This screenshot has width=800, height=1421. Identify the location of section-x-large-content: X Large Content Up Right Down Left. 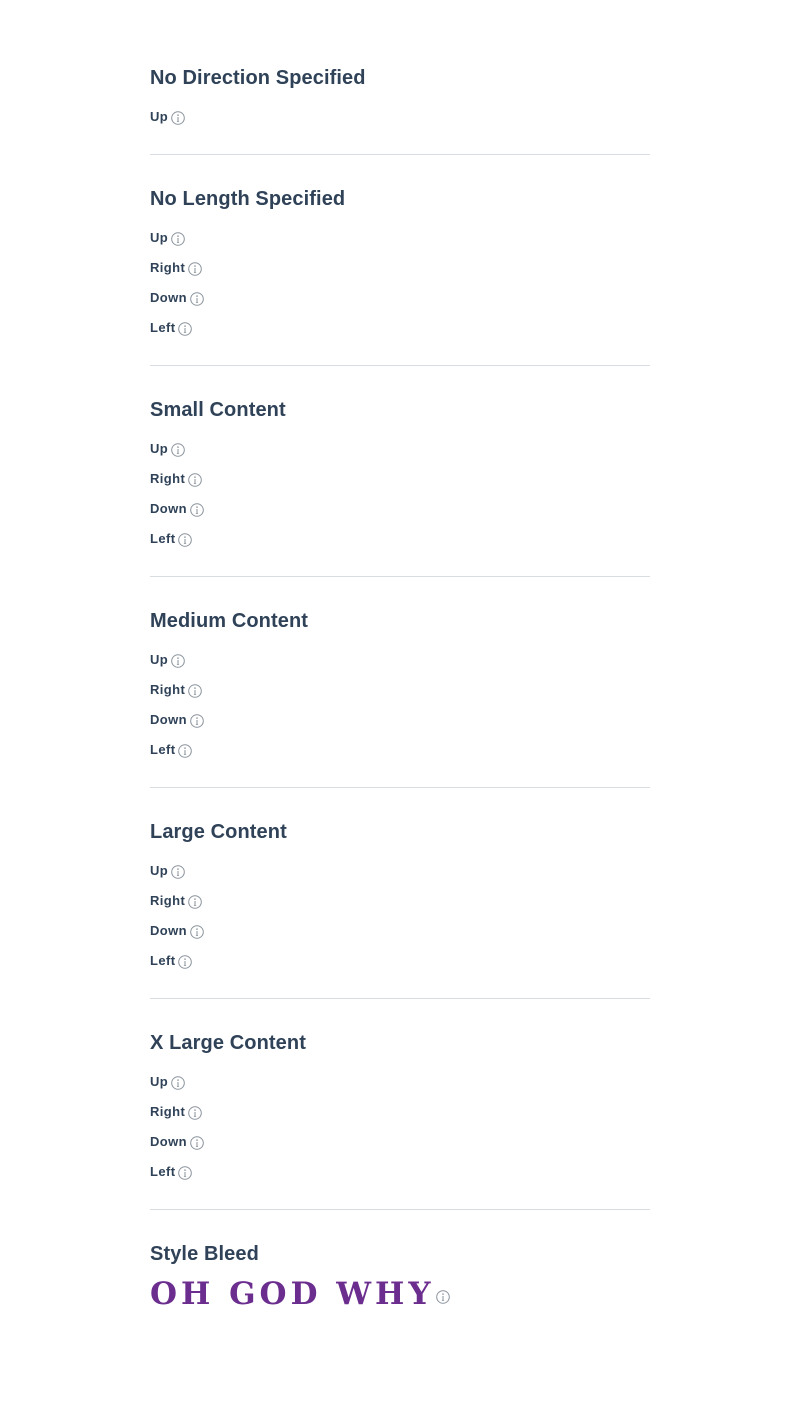
(400, 1120).